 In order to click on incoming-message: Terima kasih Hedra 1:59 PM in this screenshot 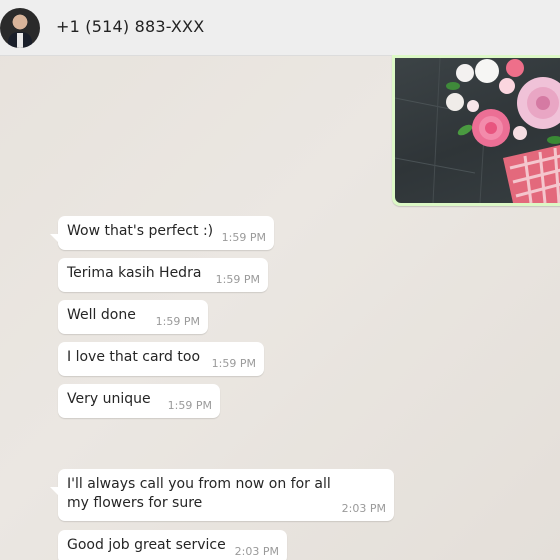, I will do `click(163, 275)`.